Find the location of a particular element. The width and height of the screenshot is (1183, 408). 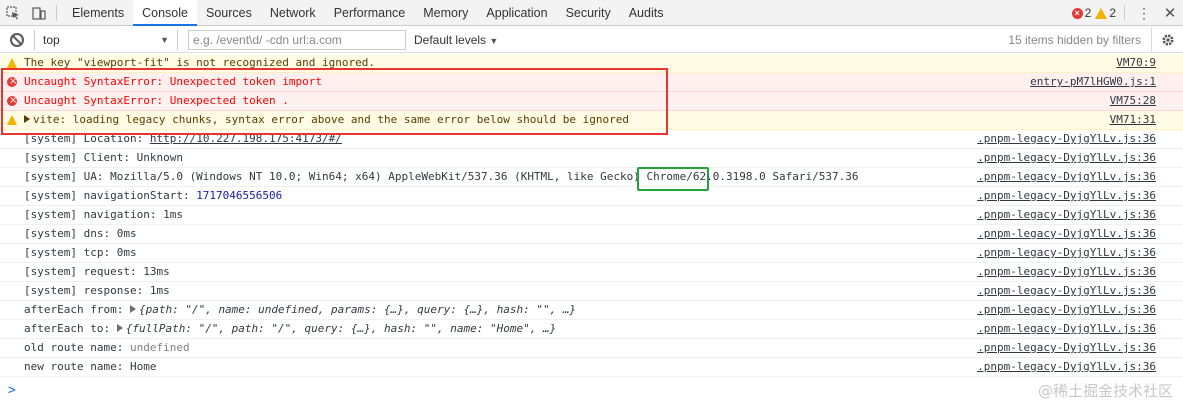

undefined-value: undefined is located at coordinates (159, 347).